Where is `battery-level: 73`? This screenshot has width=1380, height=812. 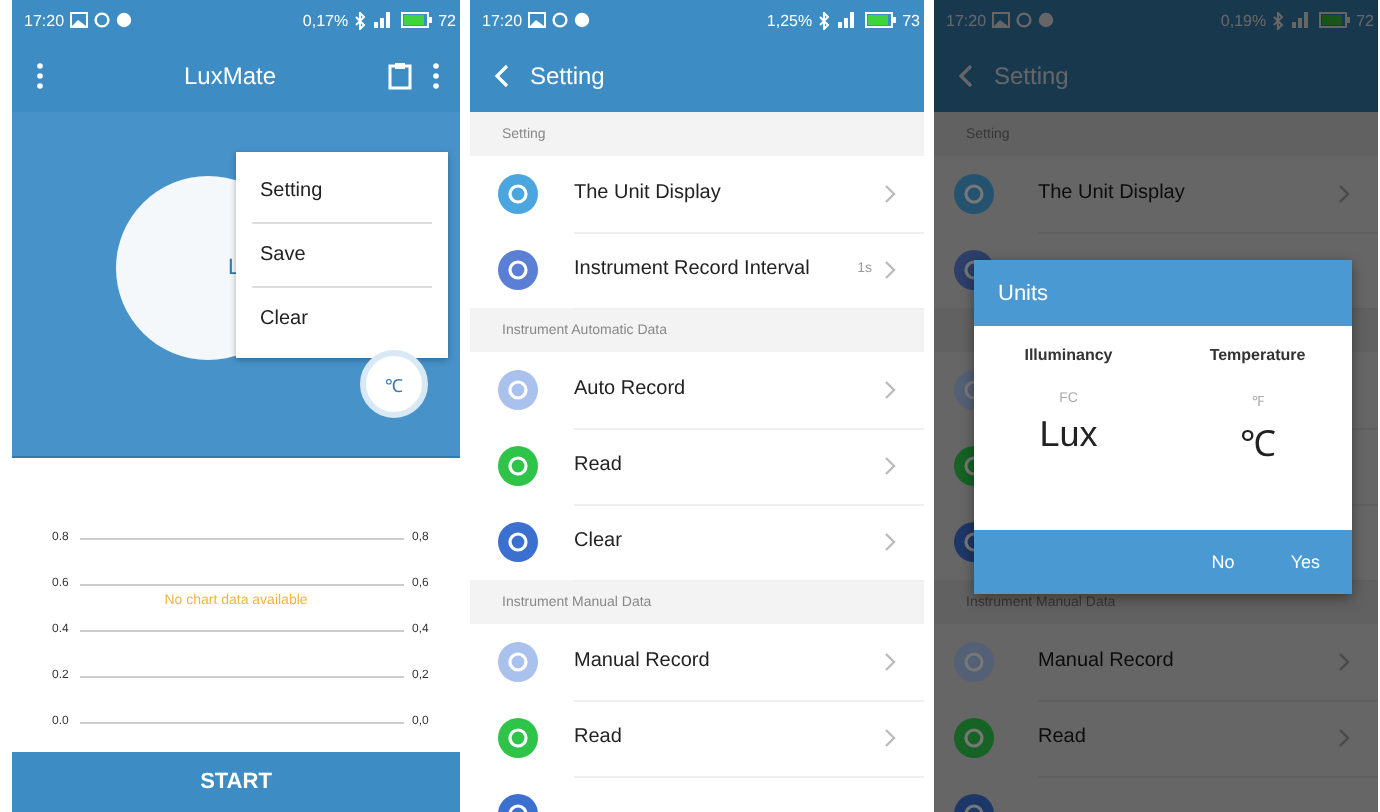 battery-level: 73 is located at coordinates (911, 20).